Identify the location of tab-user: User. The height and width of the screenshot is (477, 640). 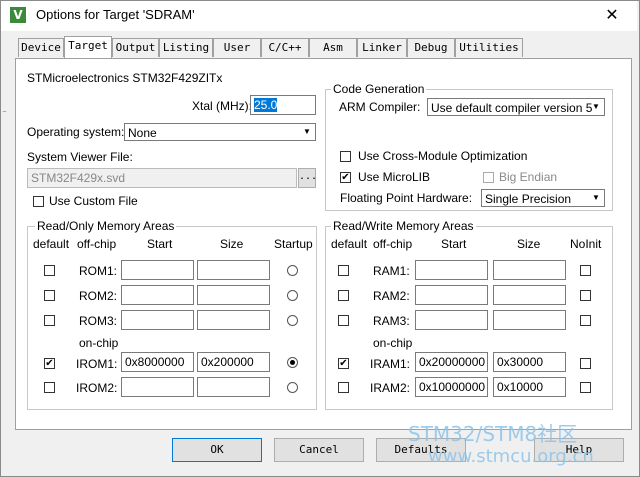
(237, 47).